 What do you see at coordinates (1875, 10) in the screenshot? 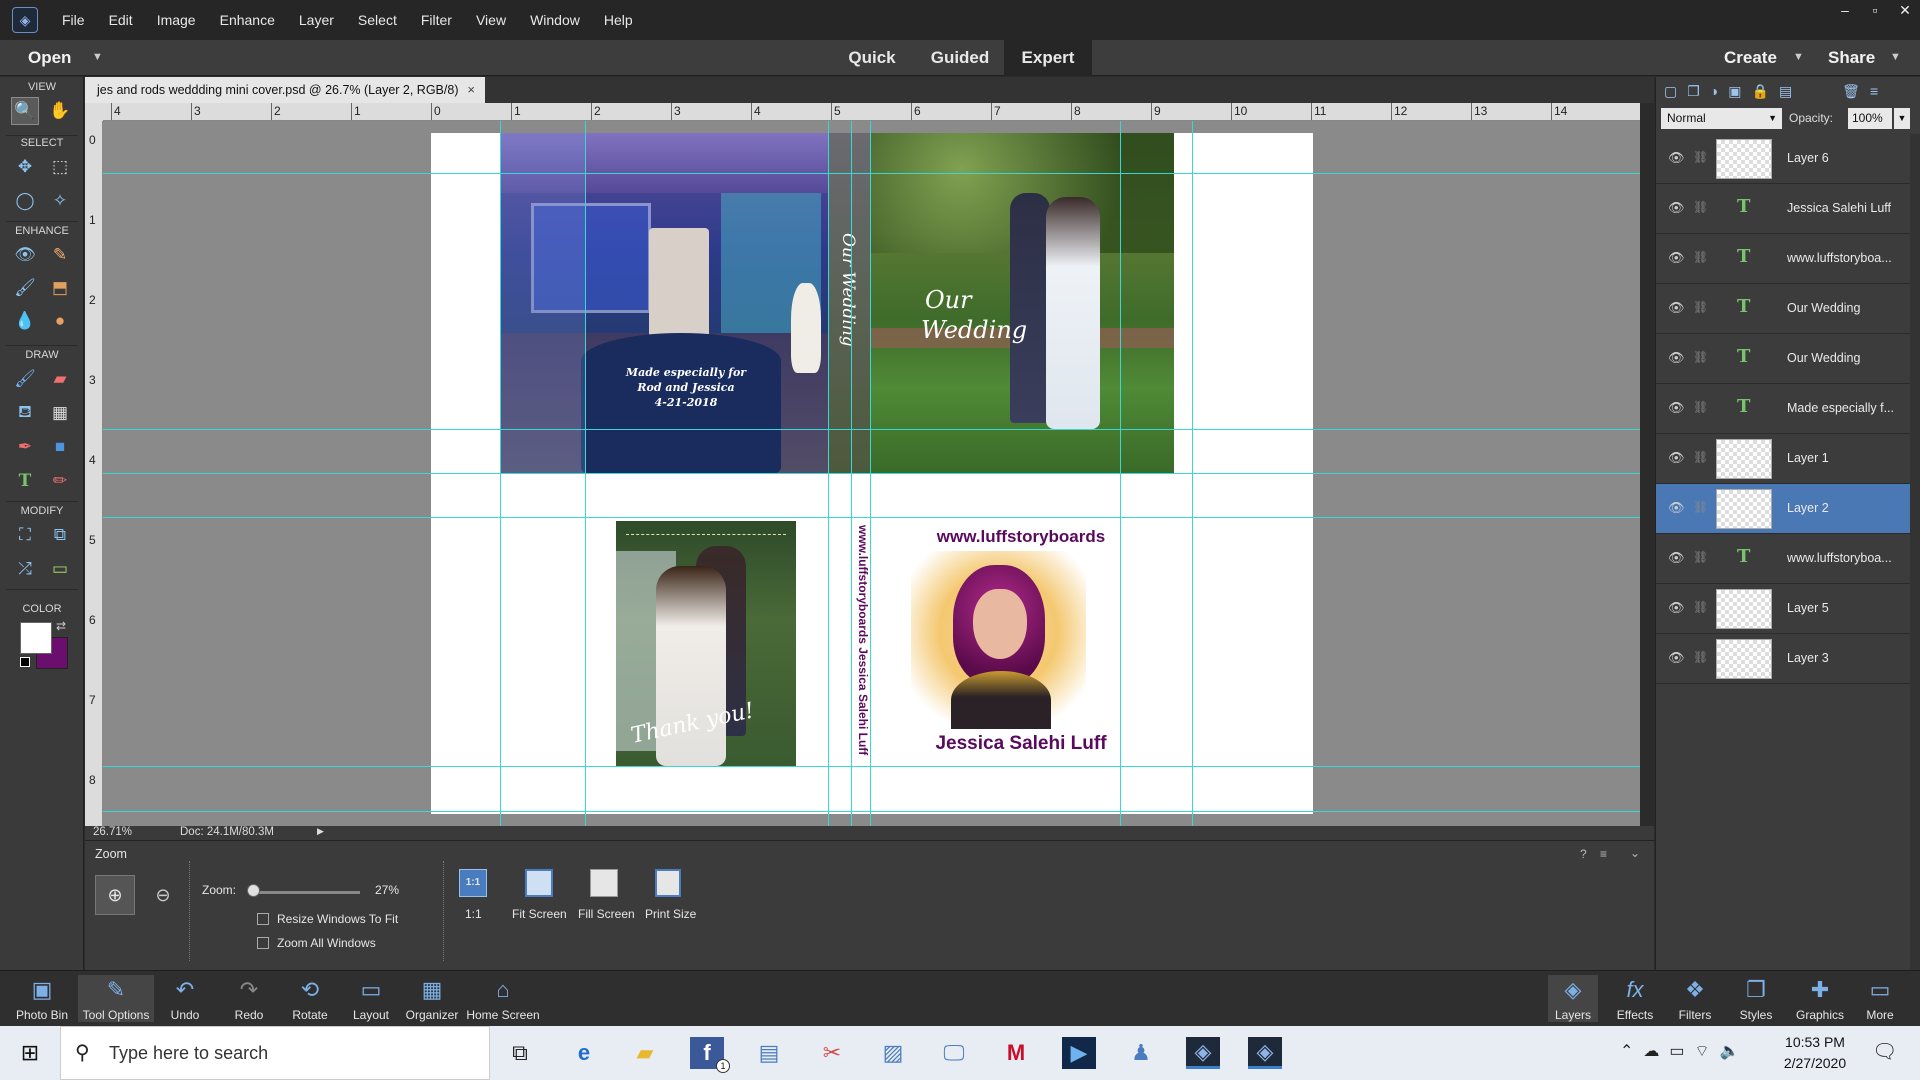
I see `maximize-button: ▫` at bounding box center [1875, 10].